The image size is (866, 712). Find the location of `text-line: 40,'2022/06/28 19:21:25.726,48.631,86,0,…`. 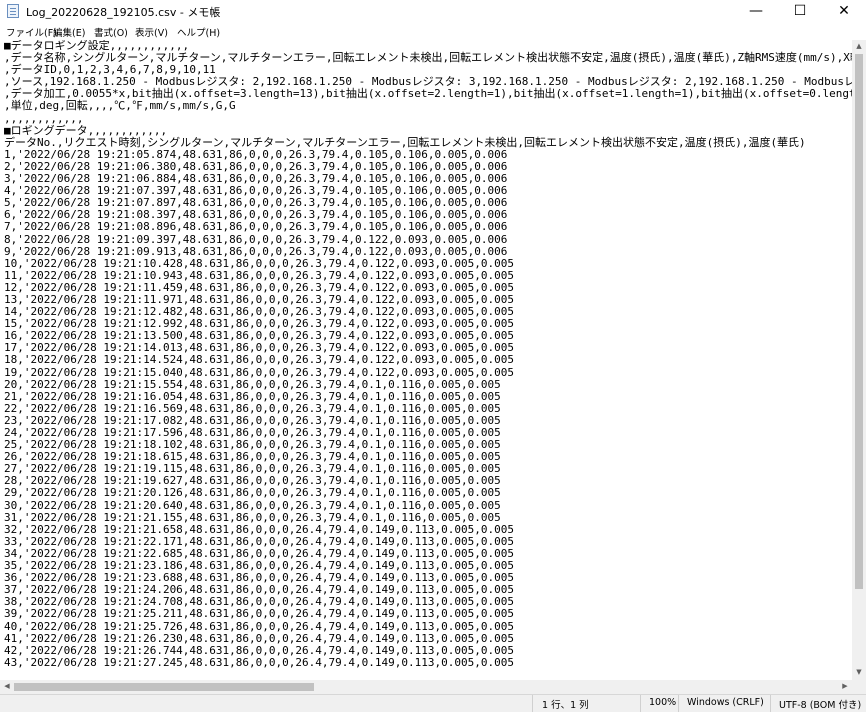

text-line: 40,'2022/06/28 19:21:25.726,48.631,86,0,… is located at coordinates (259, 626).